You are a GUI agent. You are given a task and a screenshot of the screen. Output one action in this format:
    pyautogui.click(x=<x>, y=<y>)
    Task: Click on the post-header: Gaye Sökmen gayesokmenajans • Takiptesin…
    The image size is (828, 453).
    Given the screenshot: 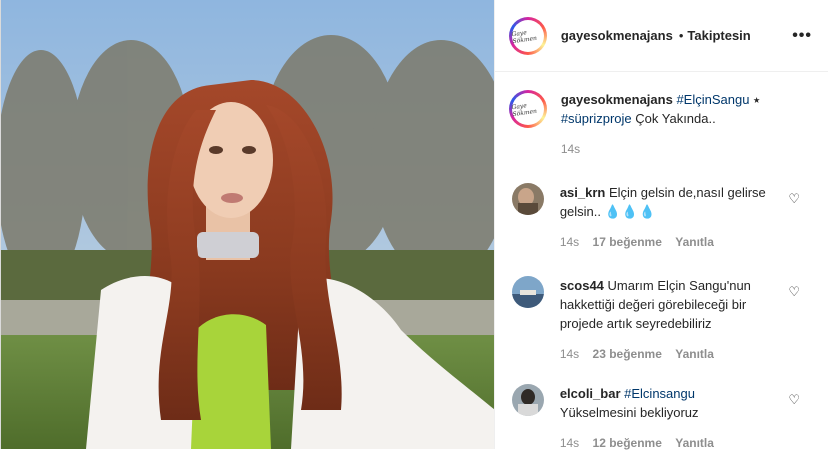 What is the action you would take?
    pyautogui.click(x=661, y=36)
    